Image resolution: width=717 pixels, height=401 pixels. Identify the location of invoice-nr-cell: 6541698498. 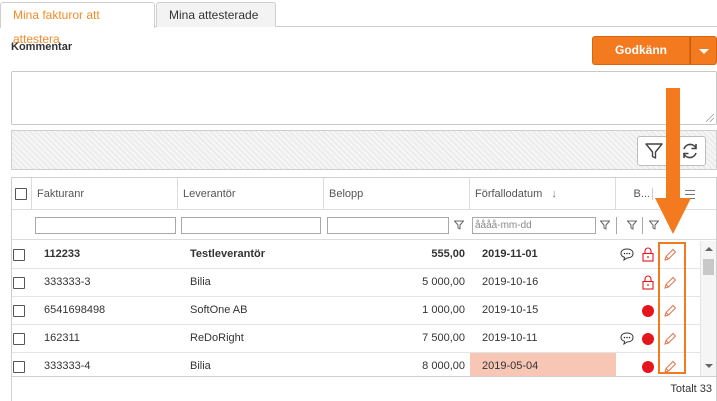
(75, 310).